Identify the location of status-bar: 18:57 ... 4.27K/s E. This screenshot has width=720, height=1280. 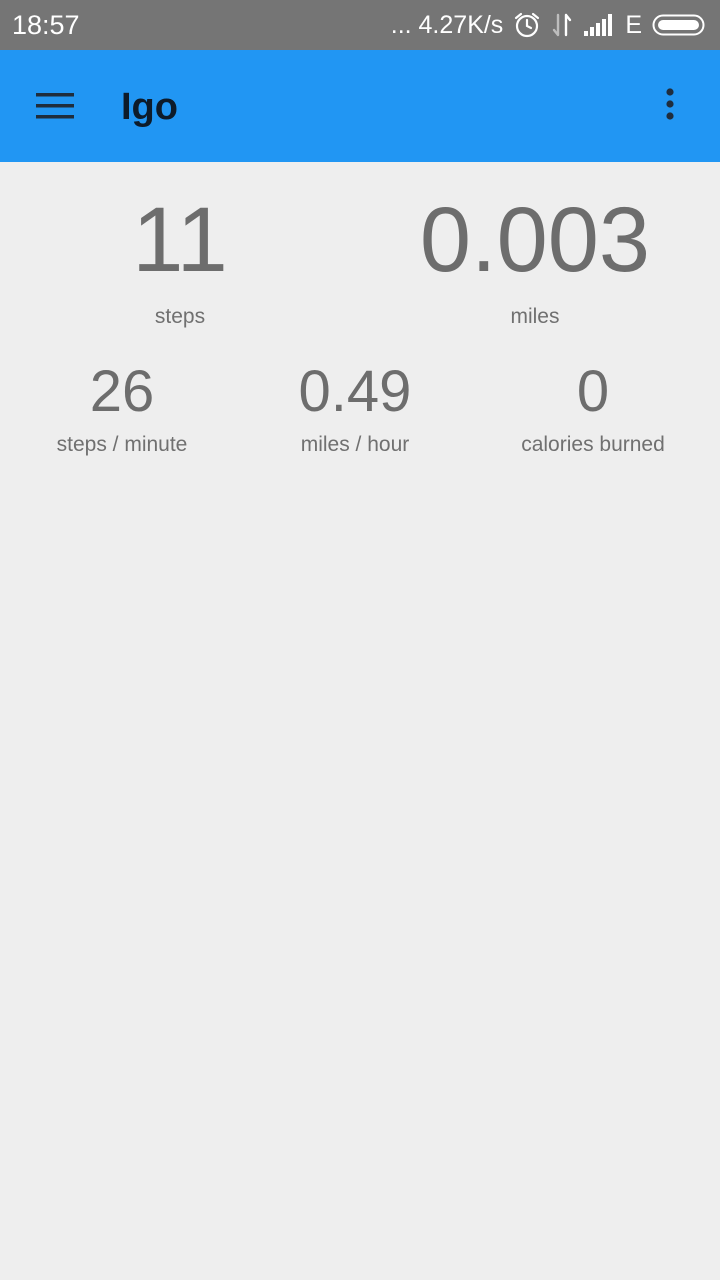
(360, 25).